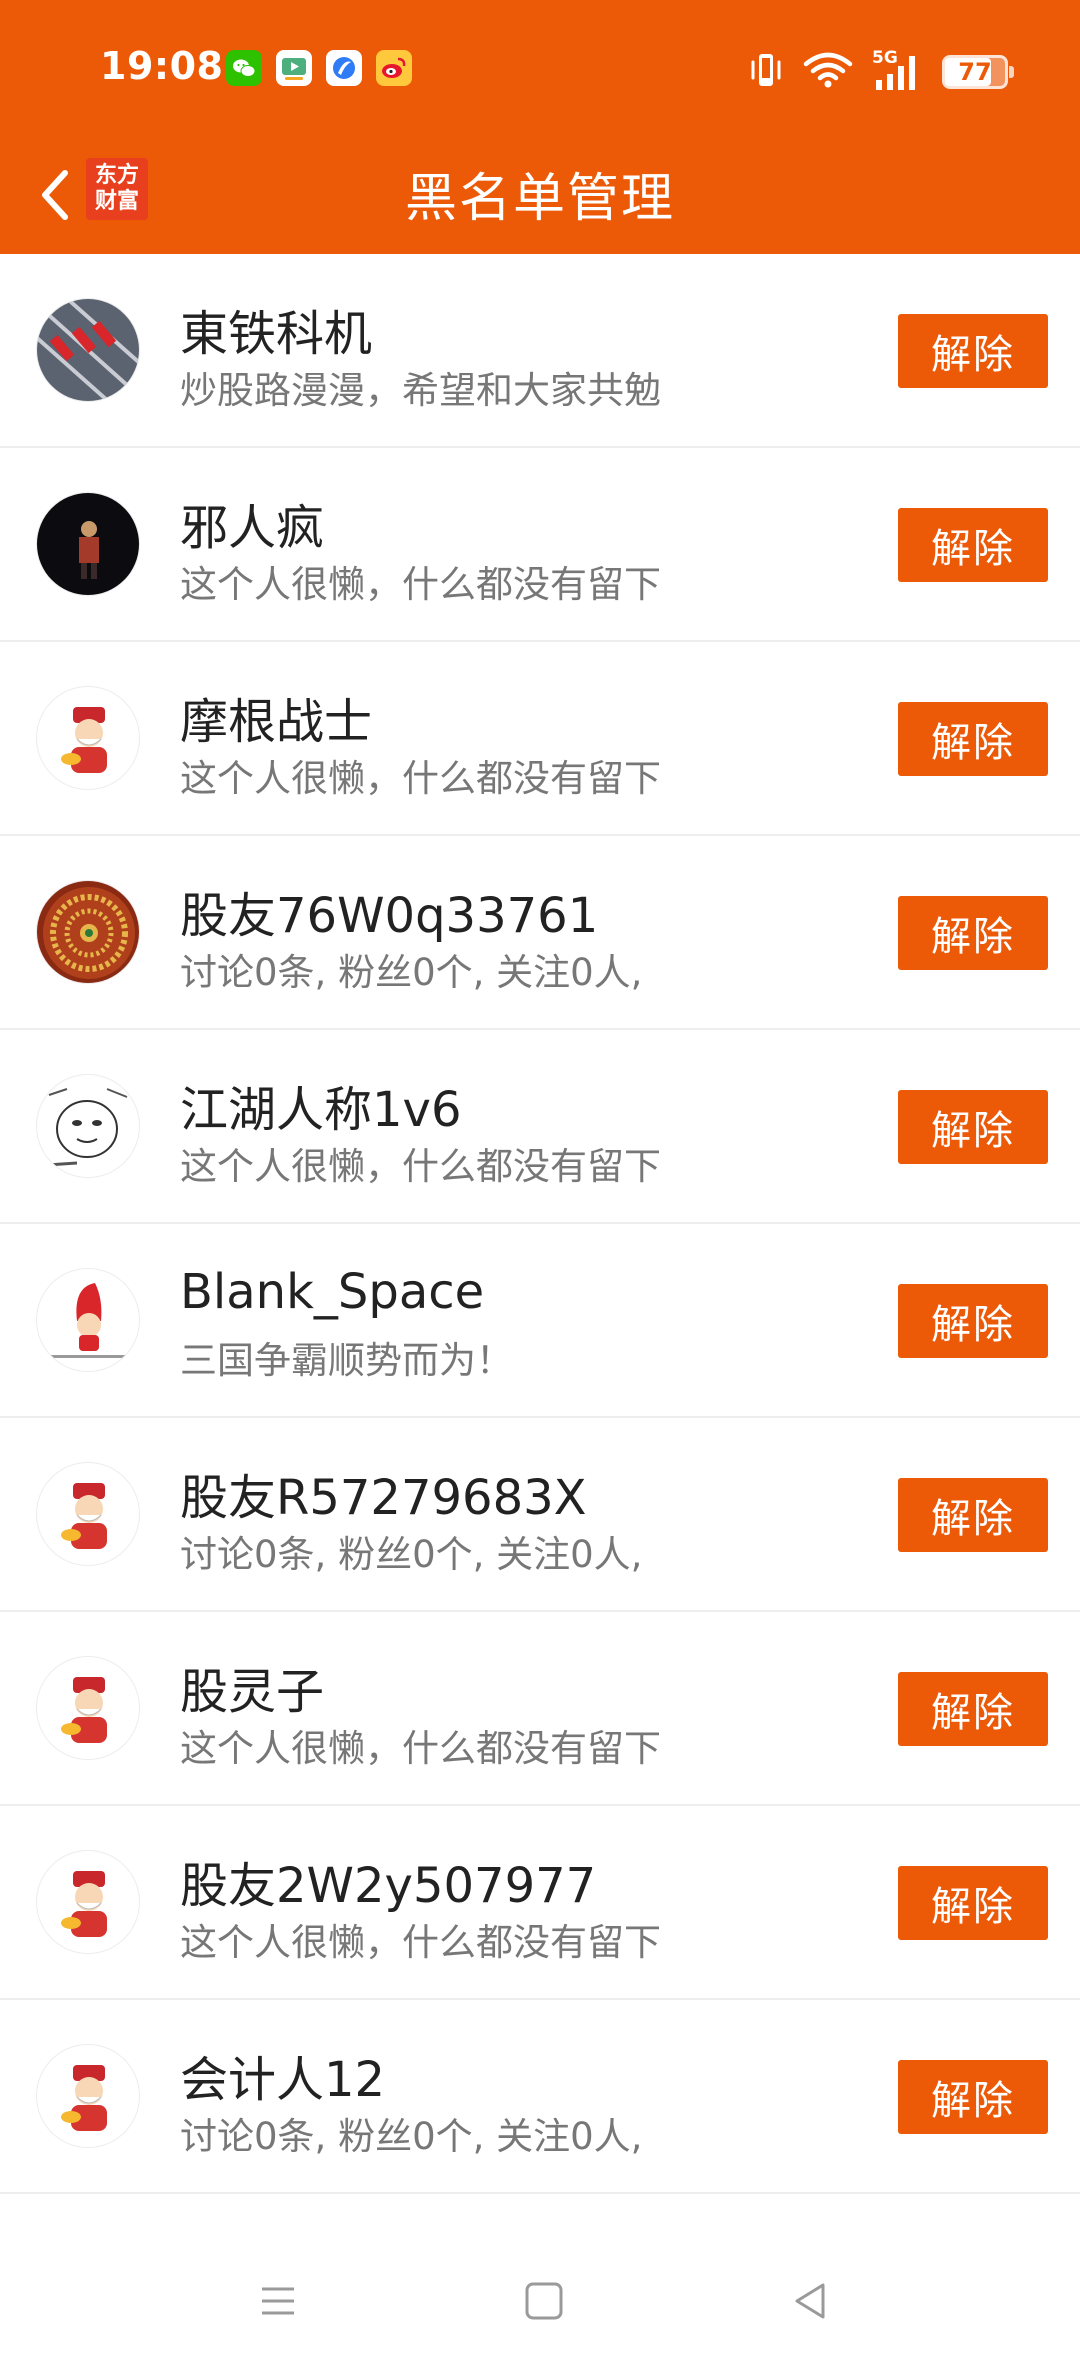  I want to click on blacklist-row: 股友R57279683X 讨论0条, 粉丝0个, 关注0人, 解除, so click(540, 1515).